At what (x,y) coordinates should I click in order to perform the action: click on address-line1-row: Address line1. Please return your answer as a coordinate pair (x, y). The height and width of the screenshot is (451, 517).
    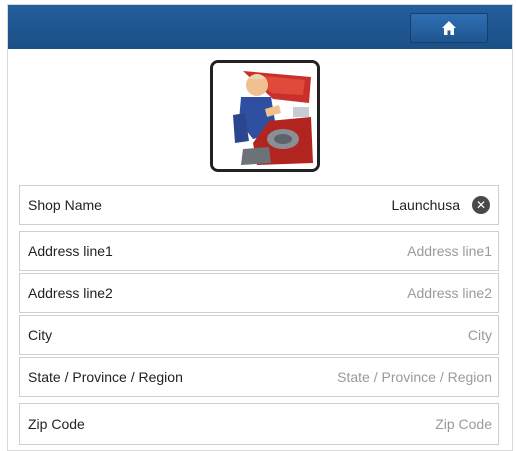
    Looking at the image, I should click on (259, 251).